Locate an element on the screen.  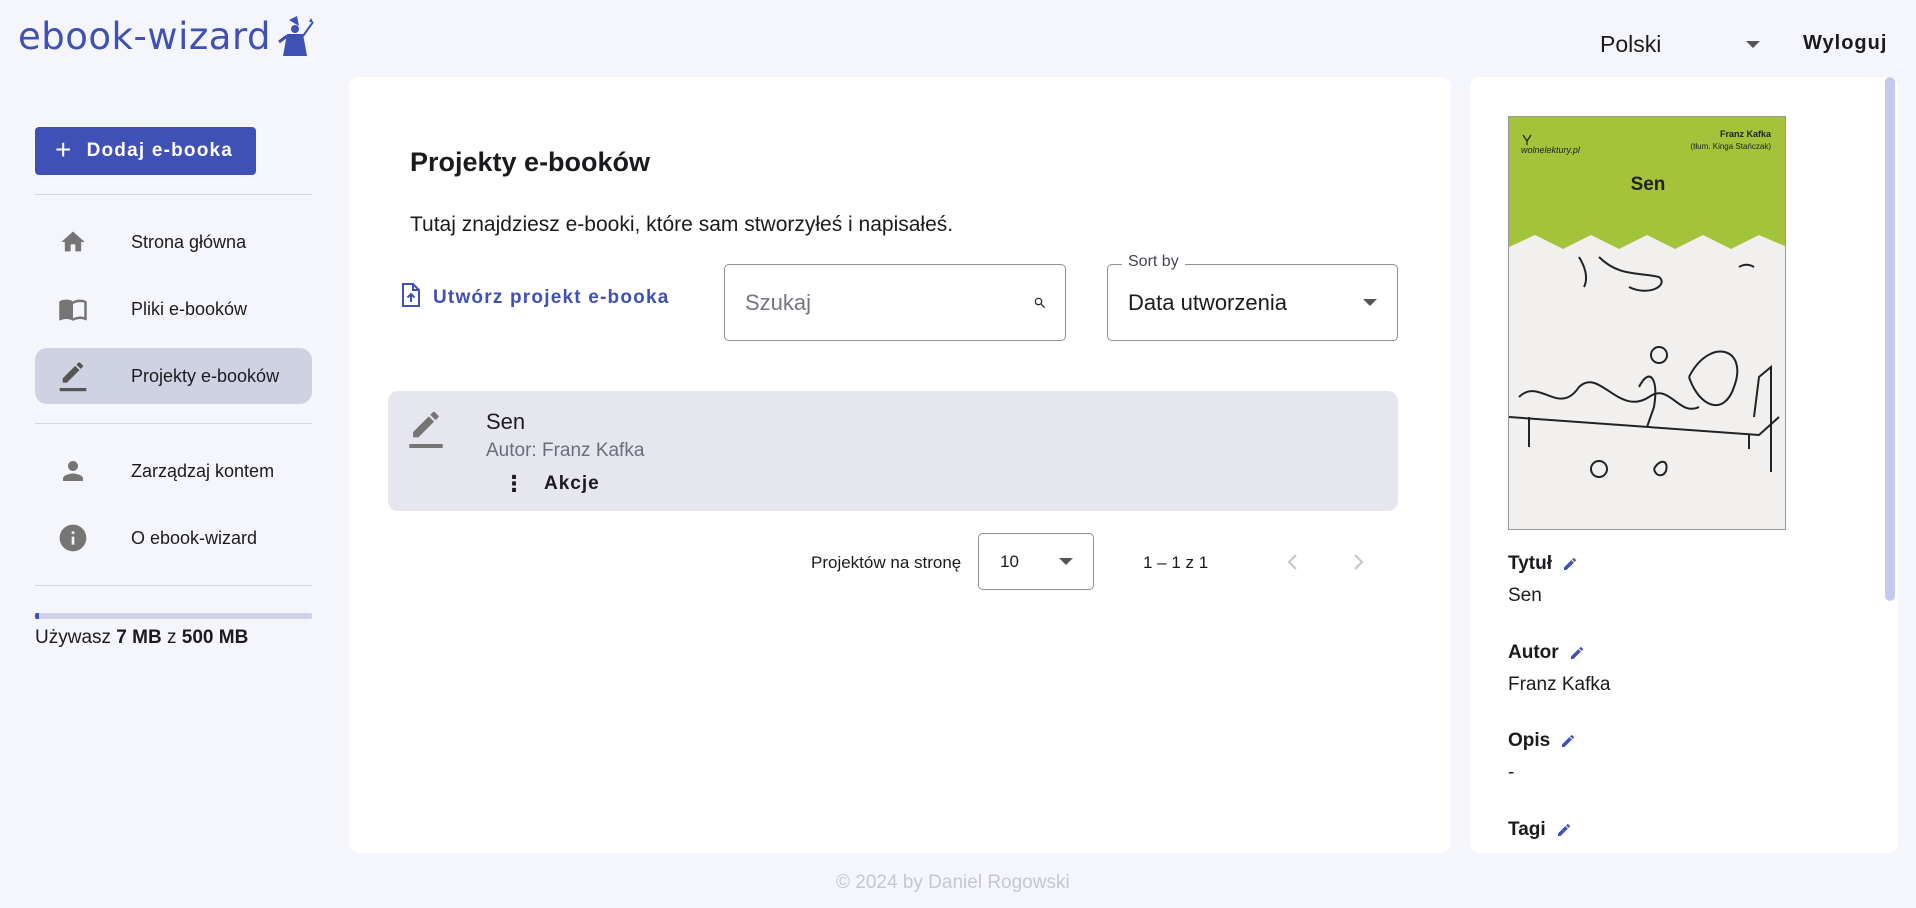
add-ebook-label: Dodaj e-booka is located at coordinates (160, 150).